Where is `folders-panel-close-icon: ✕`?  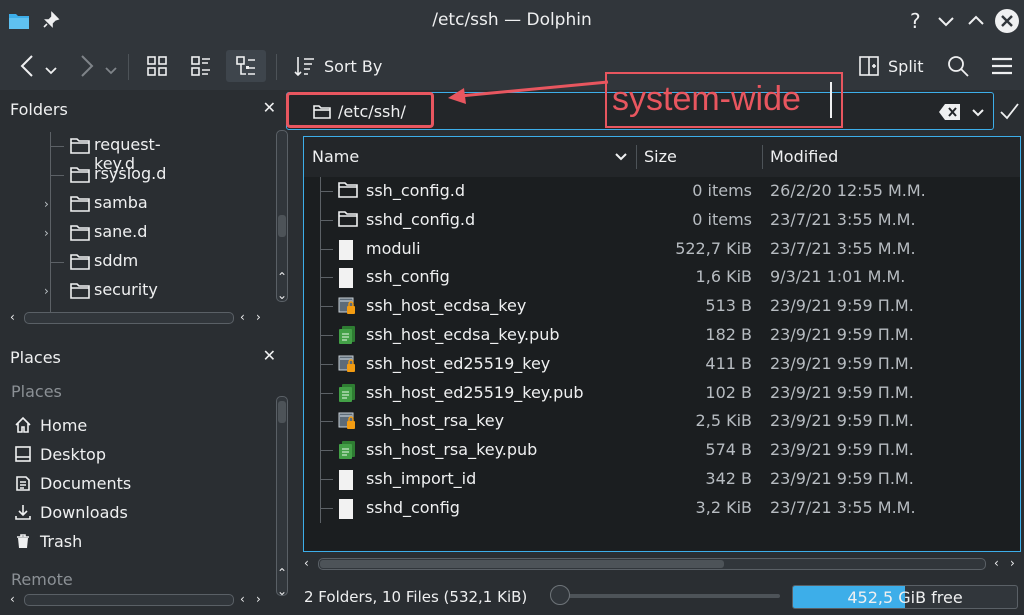
folders-panel-close-icon: ✕ is located at coordinates (269, 107).